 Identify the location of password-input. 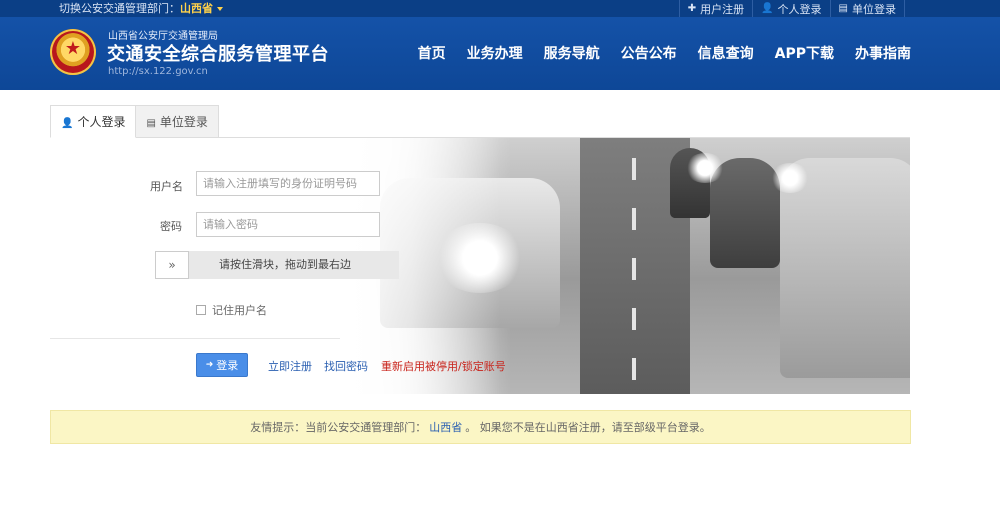
(288, 224).